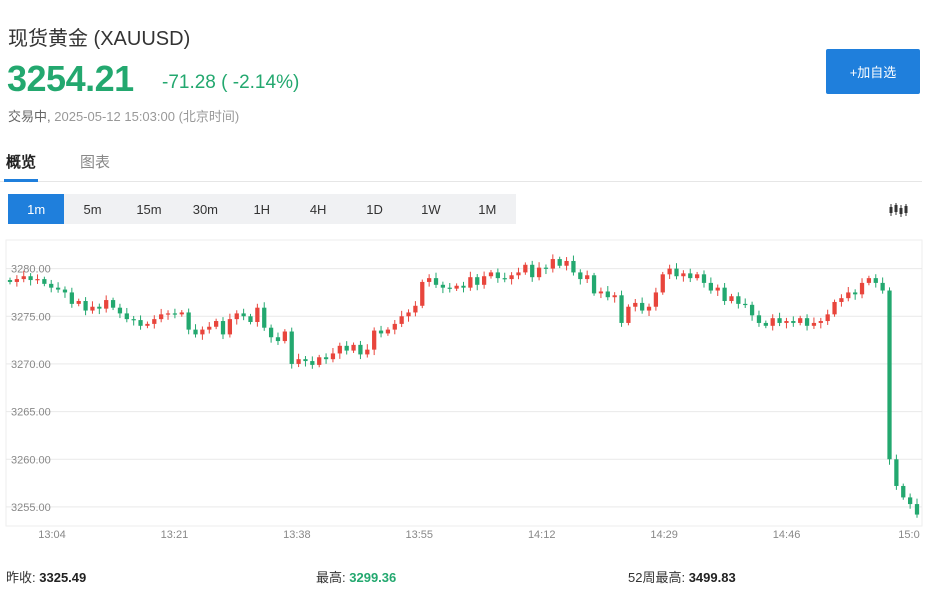 This screenshot has height=591, width=932. Describe the element at coordinates (21, 161) in the screenshot. I see `tab-overview: 概览` at that location.